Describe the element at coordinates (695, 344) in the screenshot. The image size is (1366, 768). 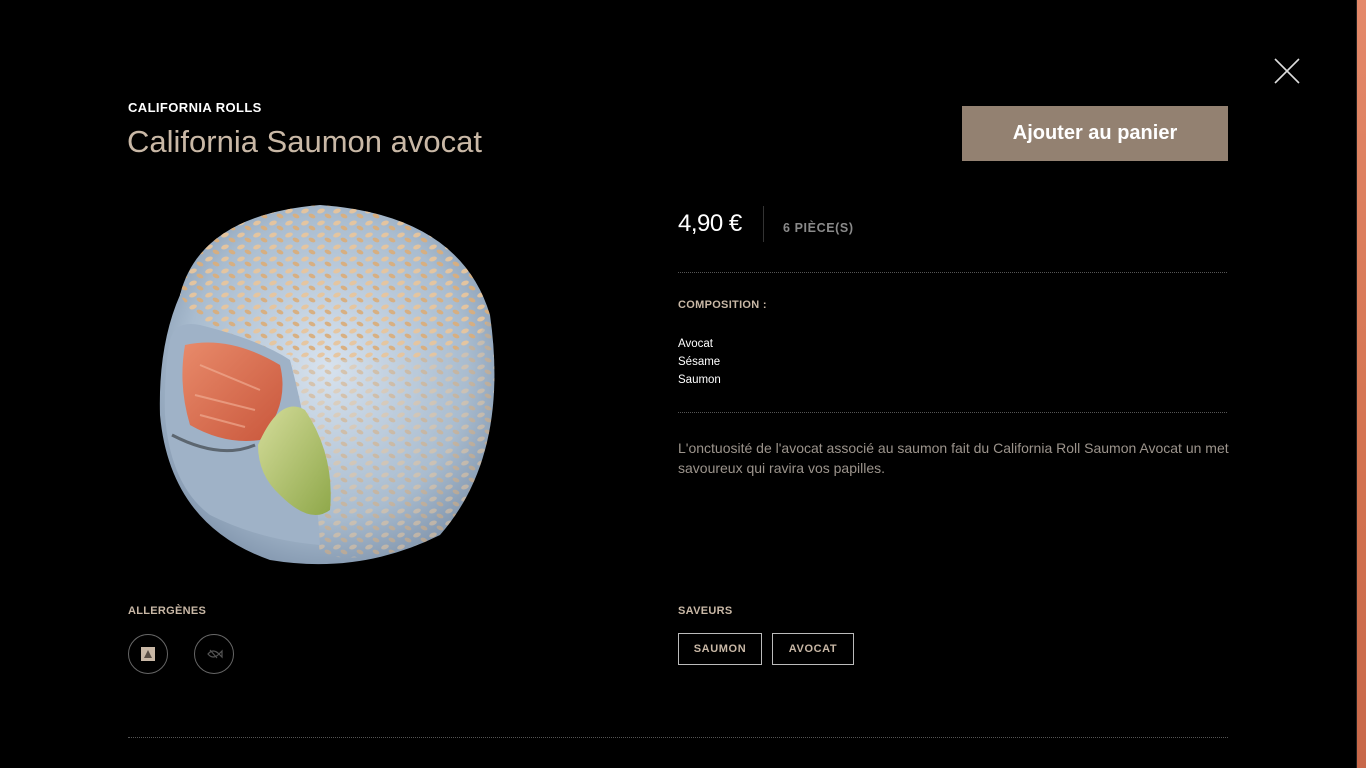
I see `composition-item: Avocat` at that location.